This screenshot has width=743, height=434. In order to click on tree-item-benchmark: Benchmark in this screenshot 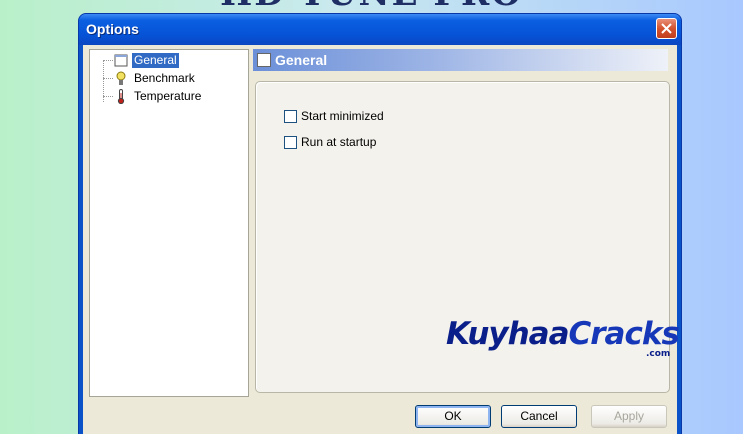, I will do `click(165, 78)`.